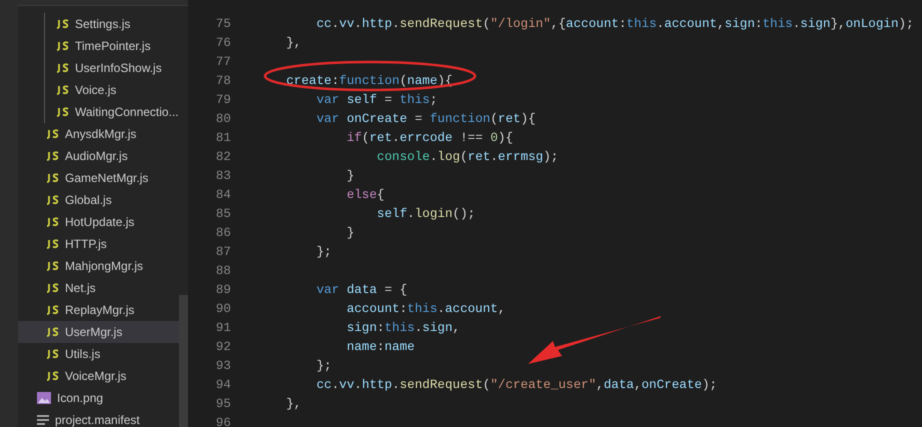 Image resolution: width=922 pixels, height=427 pixels. Describe the element at coordinates (98, 332) in the screenshot. I see `file-tree-item: UserMgr.js` at that location.